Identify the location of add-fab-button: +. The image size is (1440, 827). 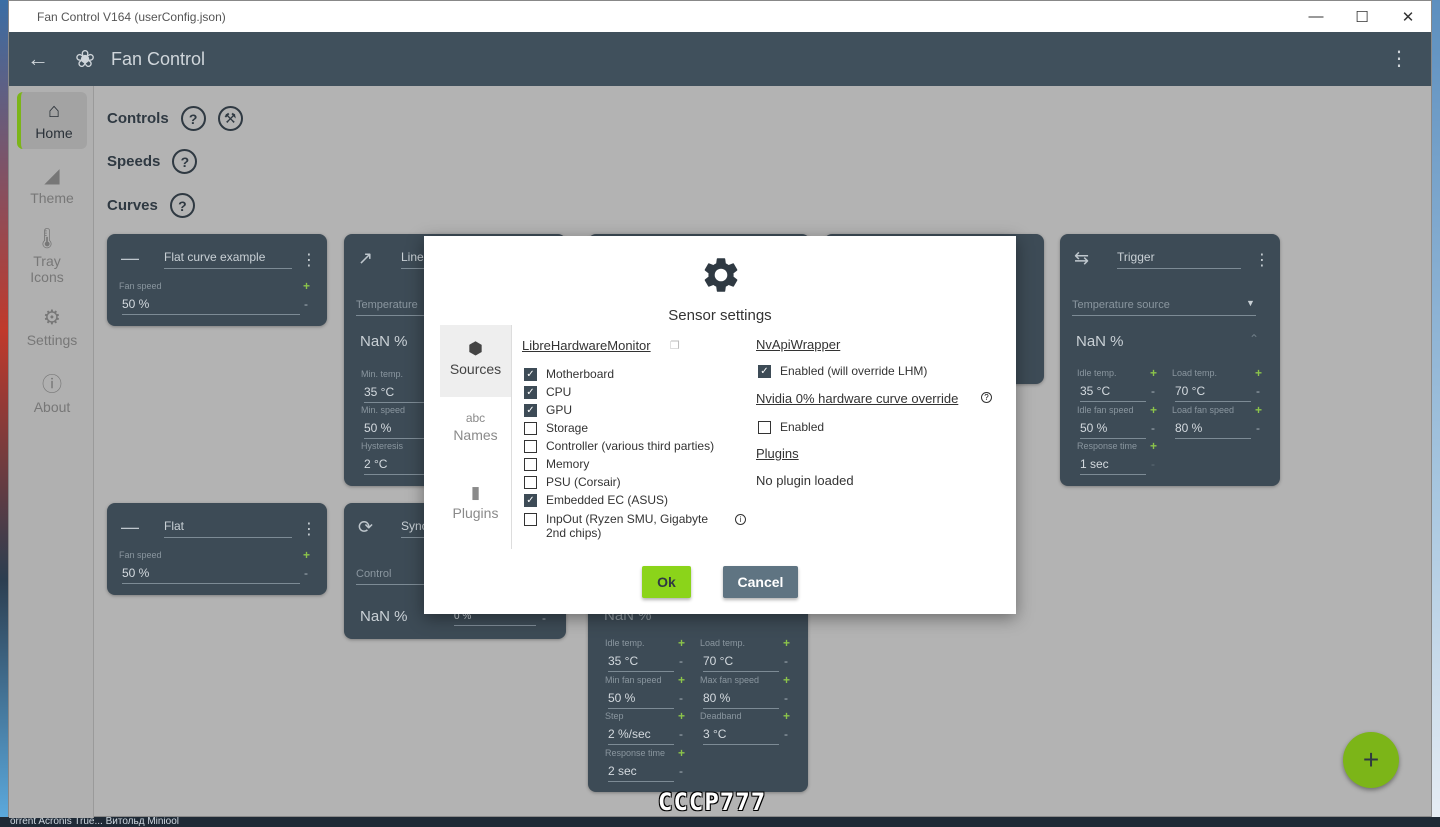
(1371, 760).